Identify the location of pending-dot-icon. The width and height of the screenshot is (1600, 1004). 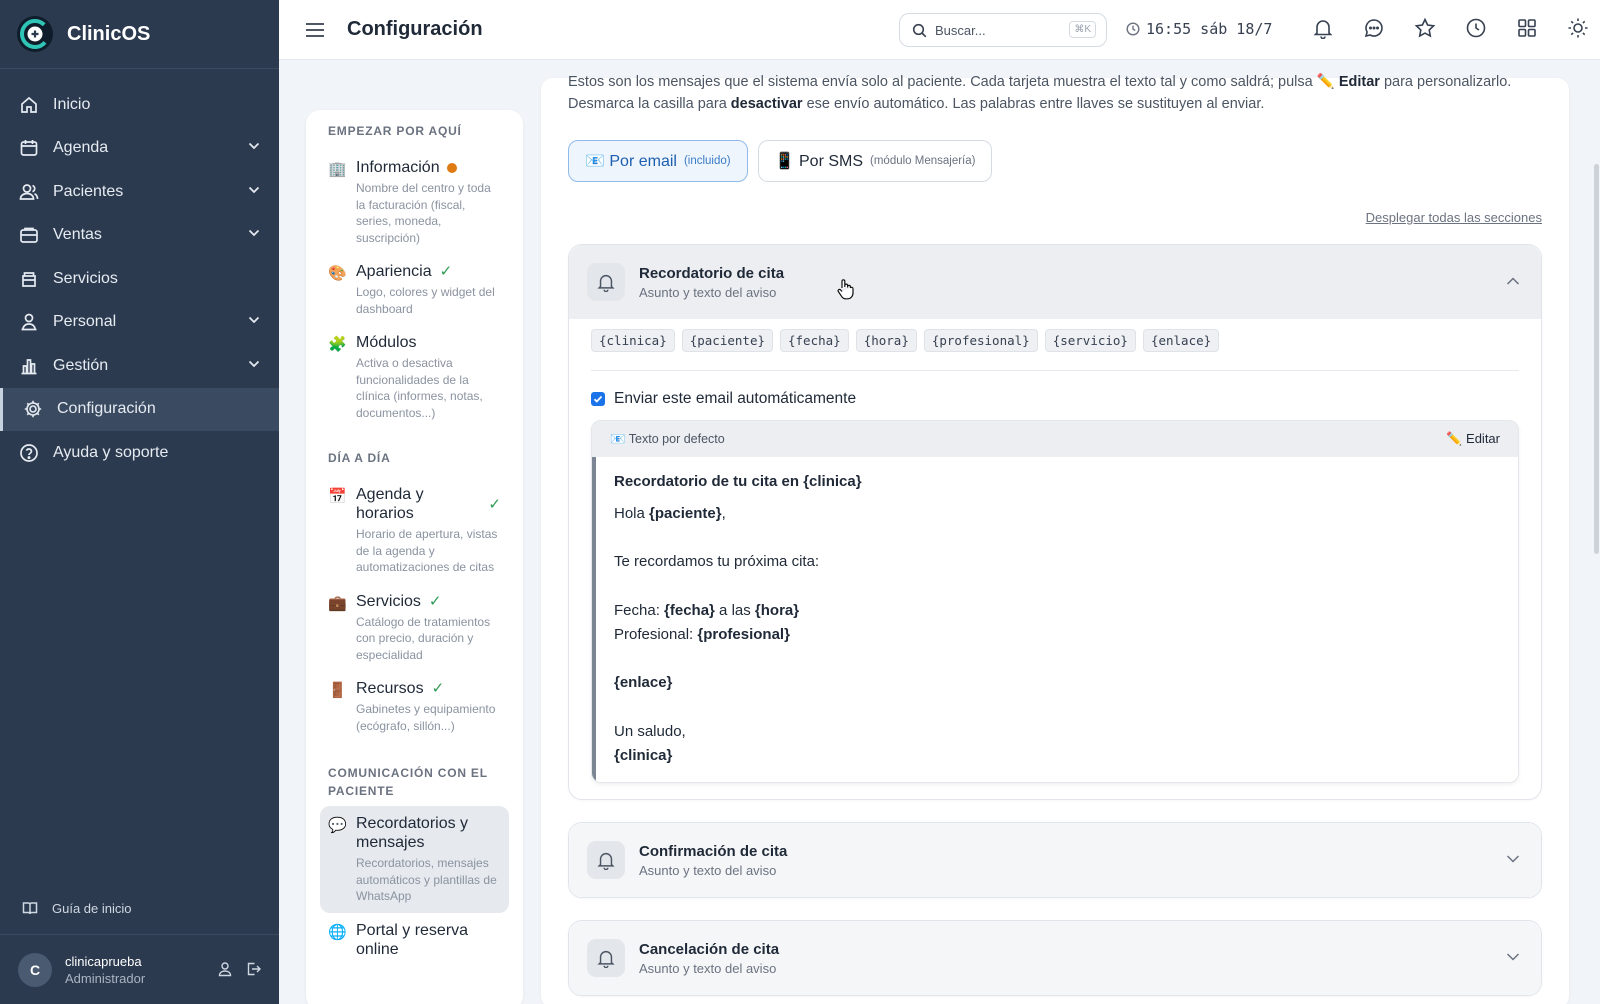
(451, 167).